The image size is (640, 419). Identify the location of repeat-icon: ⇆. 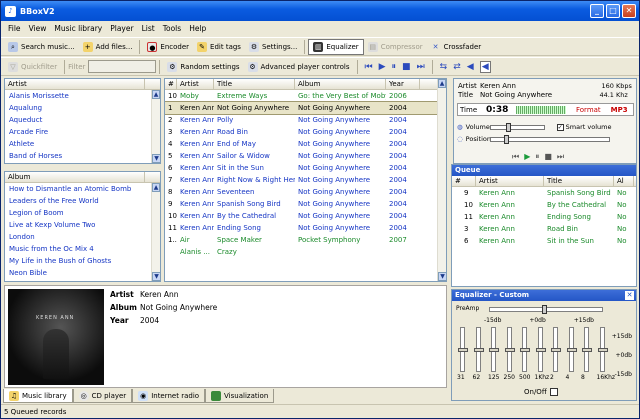
(444, 67).